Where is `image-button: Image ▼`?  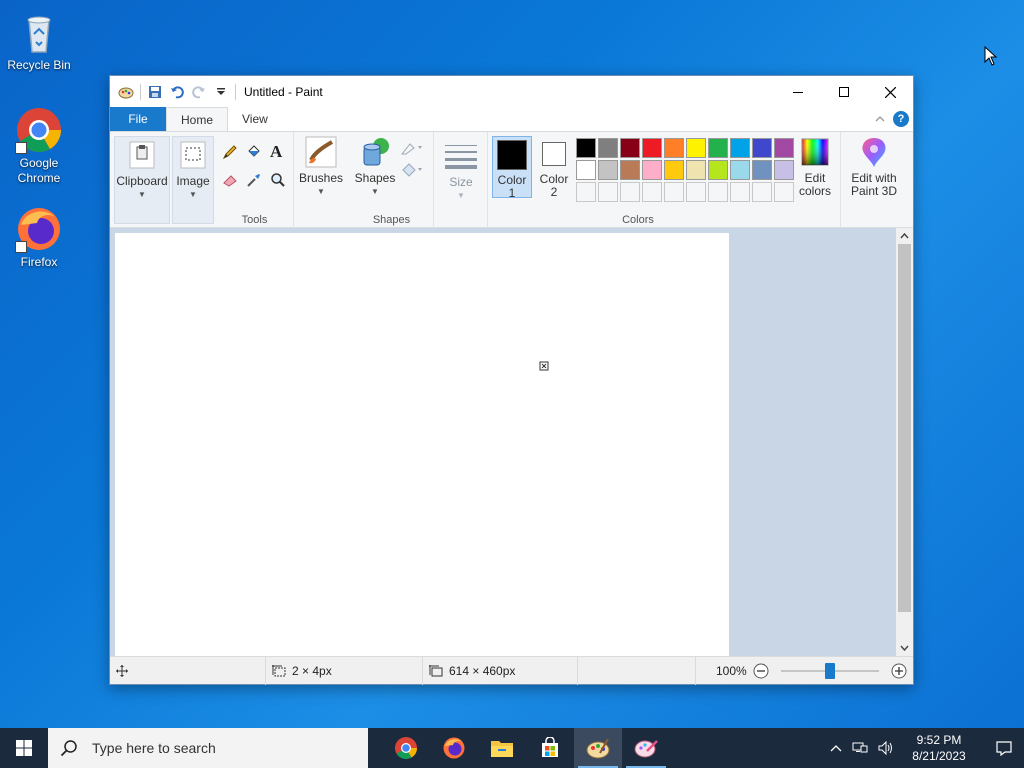
image-button: Image ▼ is located at coordinates (193, 180).